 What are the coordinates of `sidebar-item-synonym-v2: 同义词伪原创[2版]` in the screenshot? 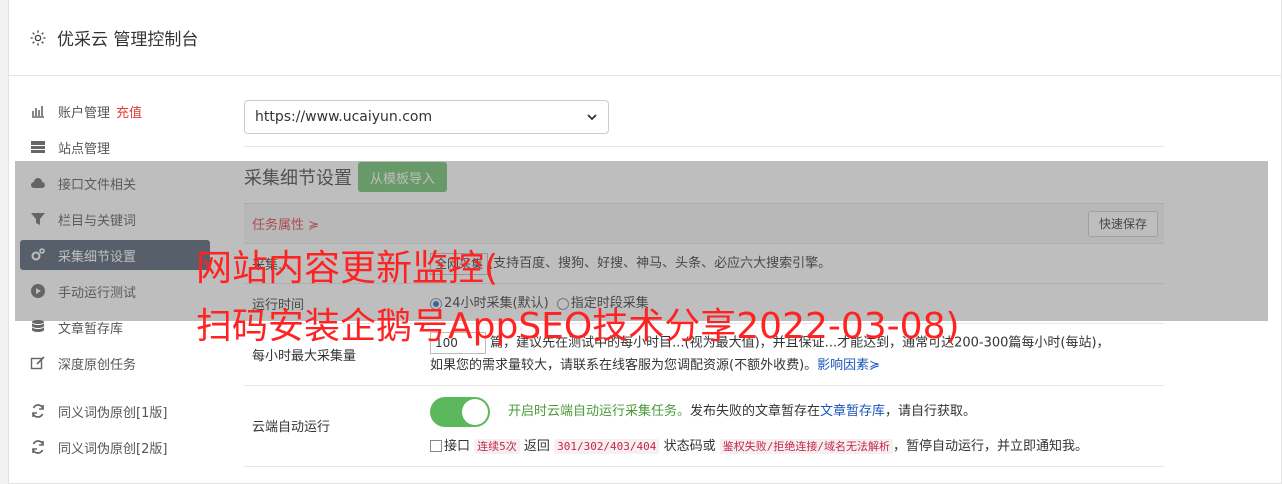 It's located at (115, 447).